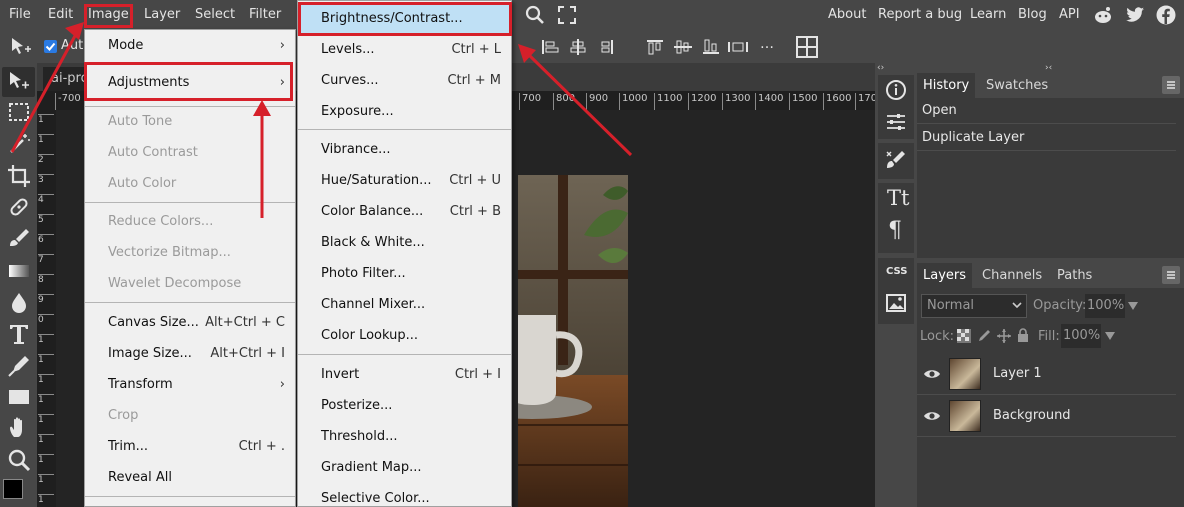 The width and height of the screenshot is (1184, 507). I want to click on image-panel-icon, so click(896, 303).